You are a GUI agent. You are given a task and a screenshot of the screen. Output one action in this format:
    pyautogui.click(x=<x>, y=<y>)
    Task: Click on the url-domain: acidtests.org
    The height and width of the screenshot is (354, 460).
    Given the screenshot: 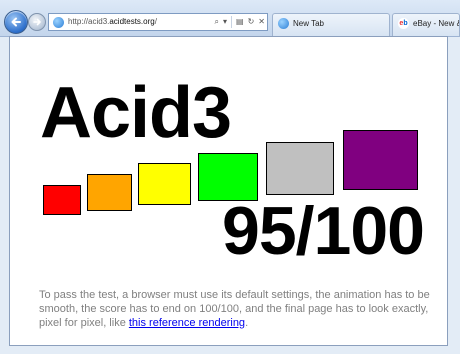 What is the action you would take?
    pyautogui.click(x=132, y=21)
    